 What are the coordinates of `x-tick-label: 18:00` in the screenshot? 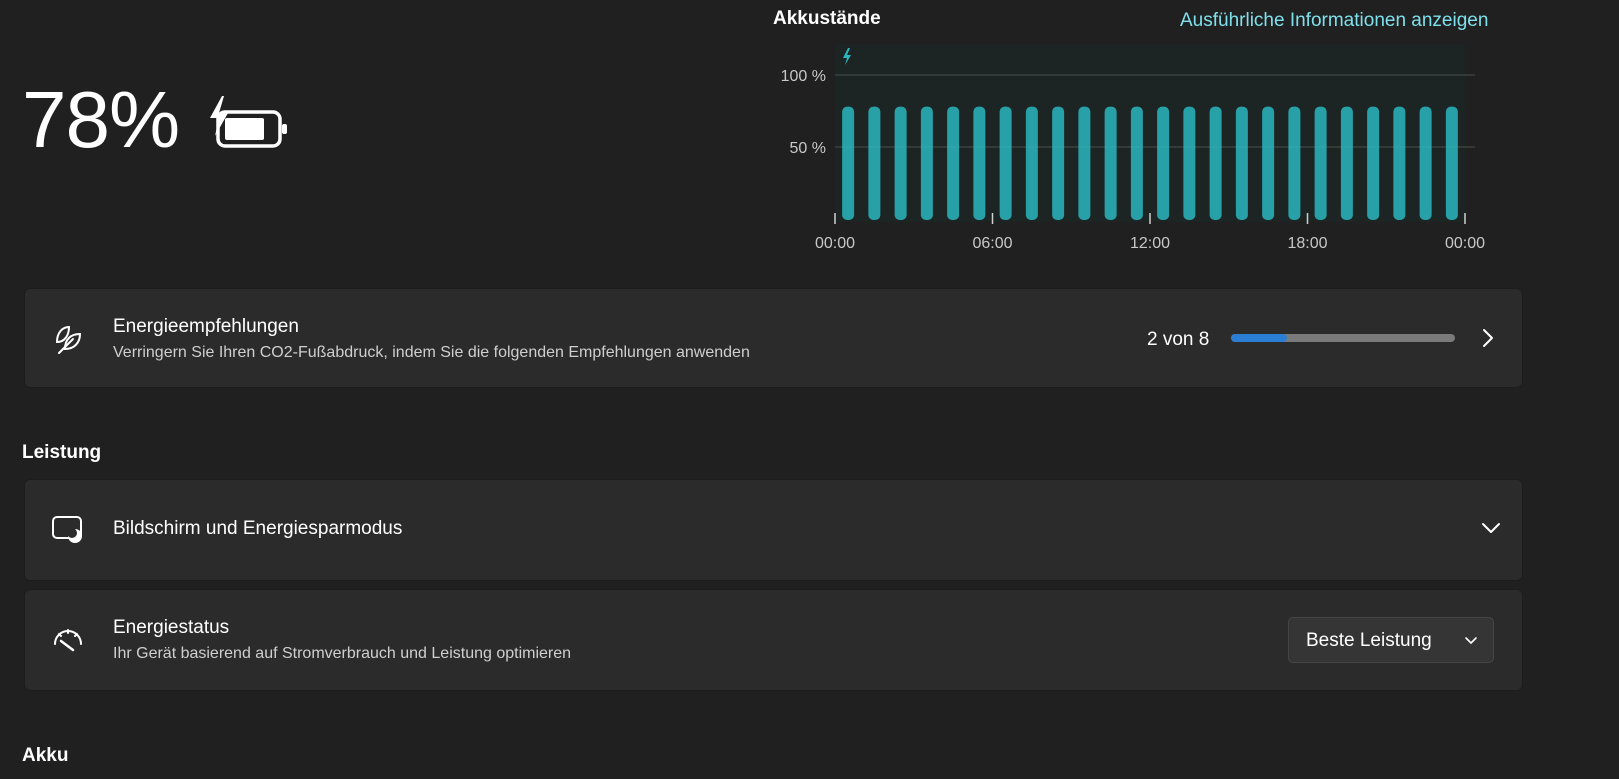 It's located at (1307, 243).